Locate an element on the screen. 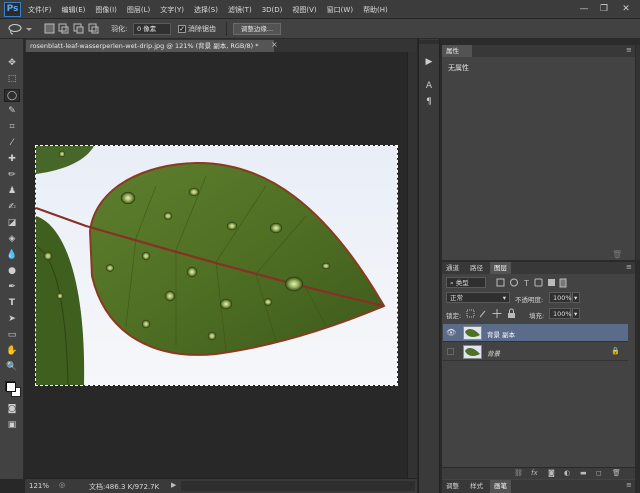  path-selection-tool-icon: ➤ is located at coordinates (12, 319).